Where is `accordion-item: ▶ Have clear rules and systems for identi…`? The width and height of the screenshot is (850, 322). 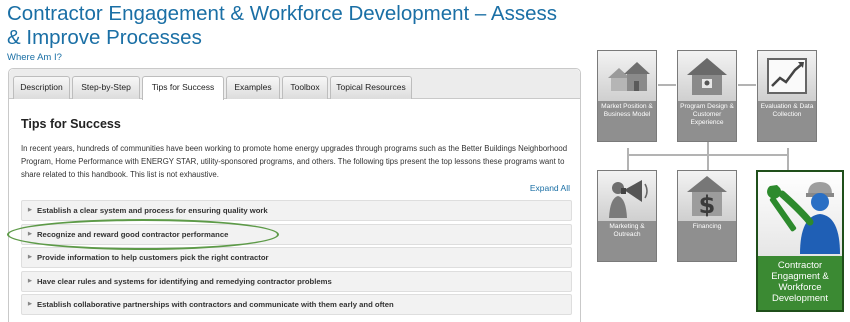 accordion-item: ▶ Have clear rules and systems for identi… is located at coordinates (296, 281).